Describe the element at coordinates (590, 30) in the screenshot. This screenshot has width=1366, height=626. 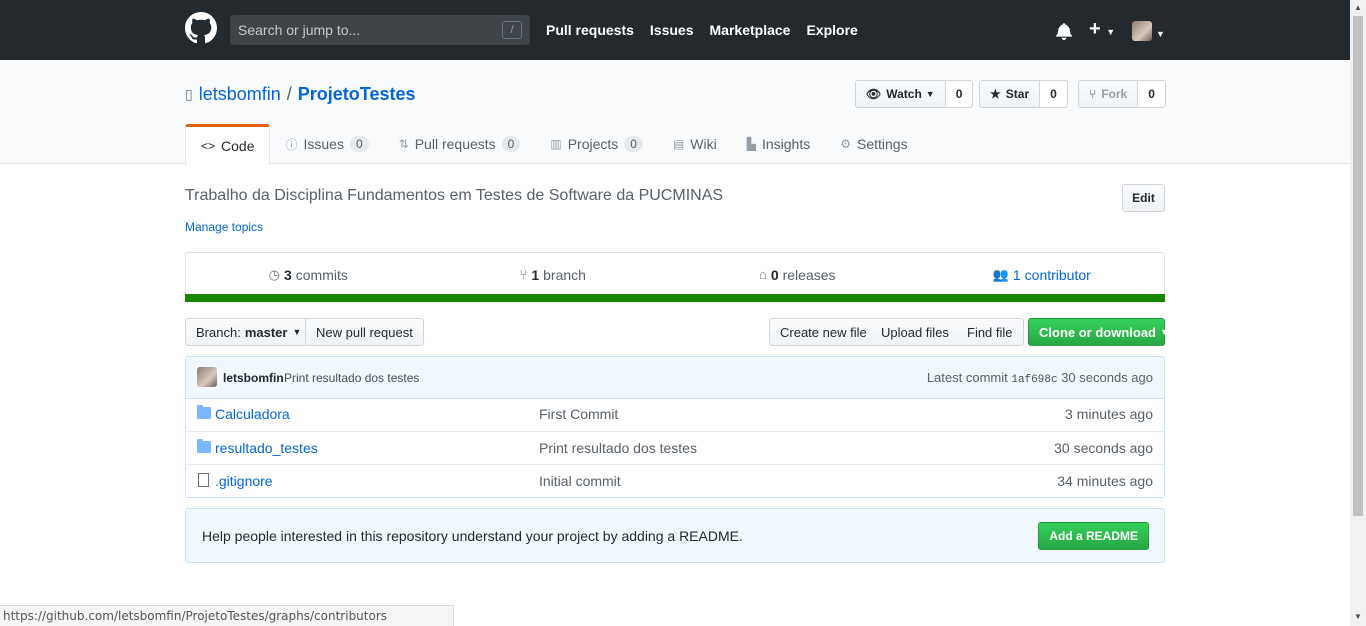
I see `nav-pull-requests: Pull requests` at that location.